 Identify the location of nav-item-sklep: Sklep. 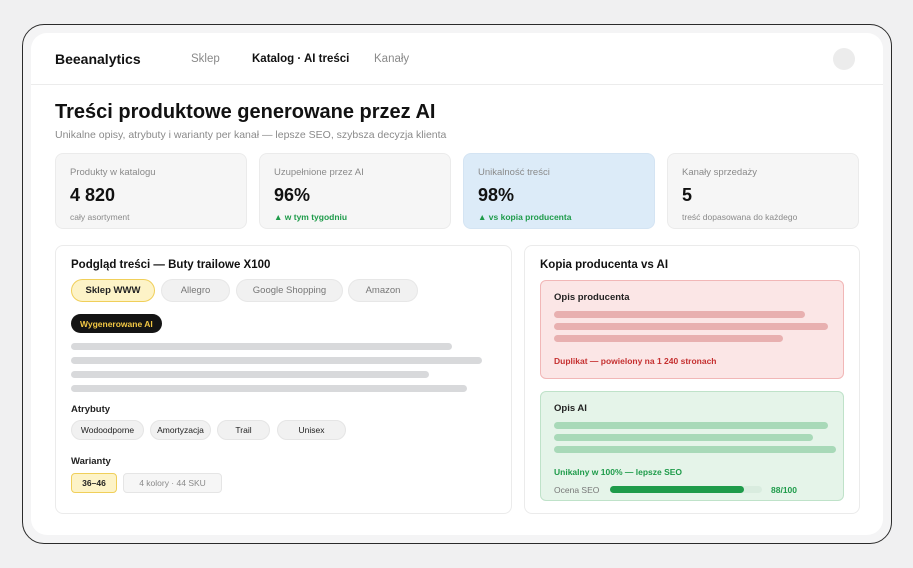
(205, 59).